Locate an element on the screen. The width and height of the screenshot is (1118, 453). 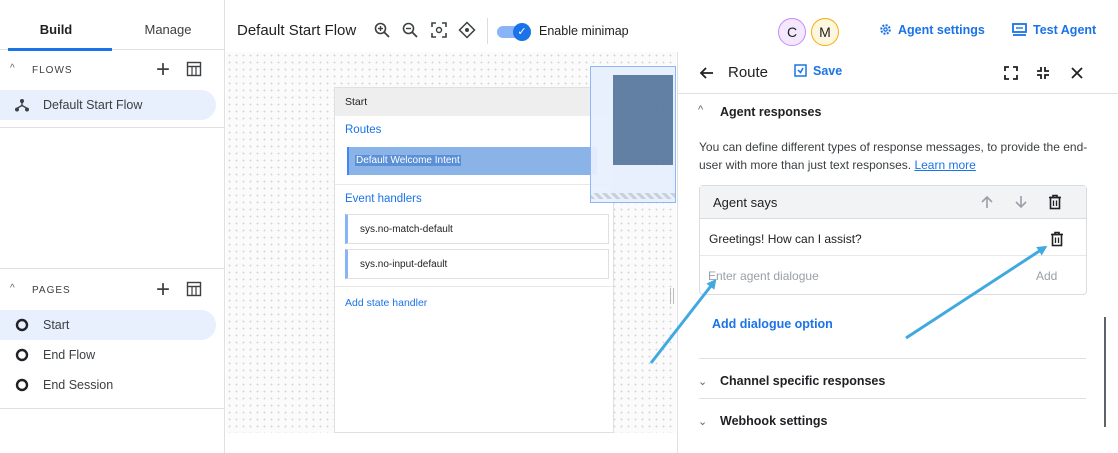
flows-table-view-icon is located at coordinates (194, 69).